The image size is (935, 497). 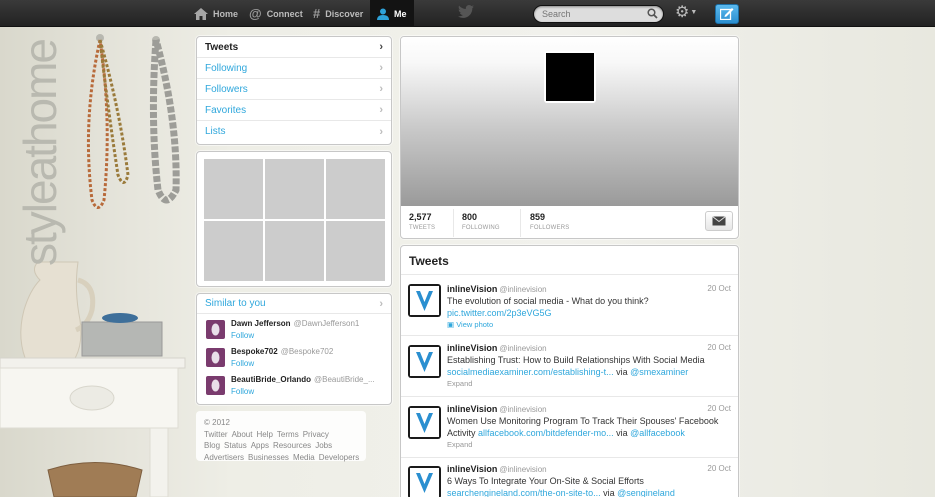 I want to click on nav-home: Home, so click(x=216, y=13).